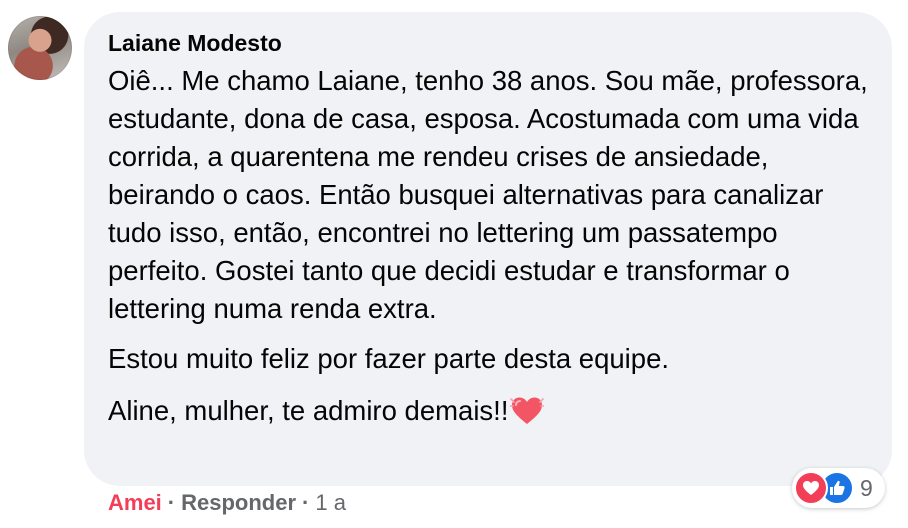  Describe the element at coordinates (135, 503) in the screenshot. I see `reaction-button: Amei` at that location.